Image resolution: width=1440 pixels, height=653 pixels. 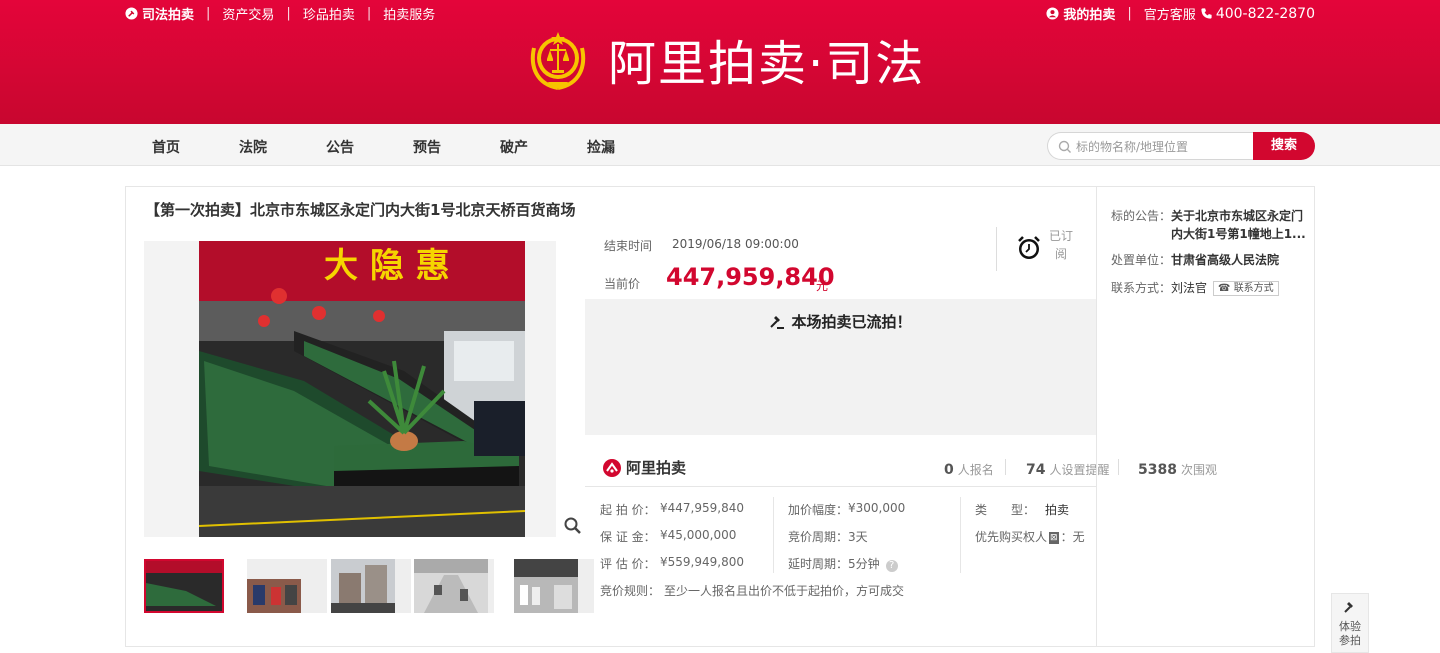 What do you see at coordinates (1170, 13) in the screenshot?
I see `customer-service-link: 官方客服` at bounding box center [1170, 13].